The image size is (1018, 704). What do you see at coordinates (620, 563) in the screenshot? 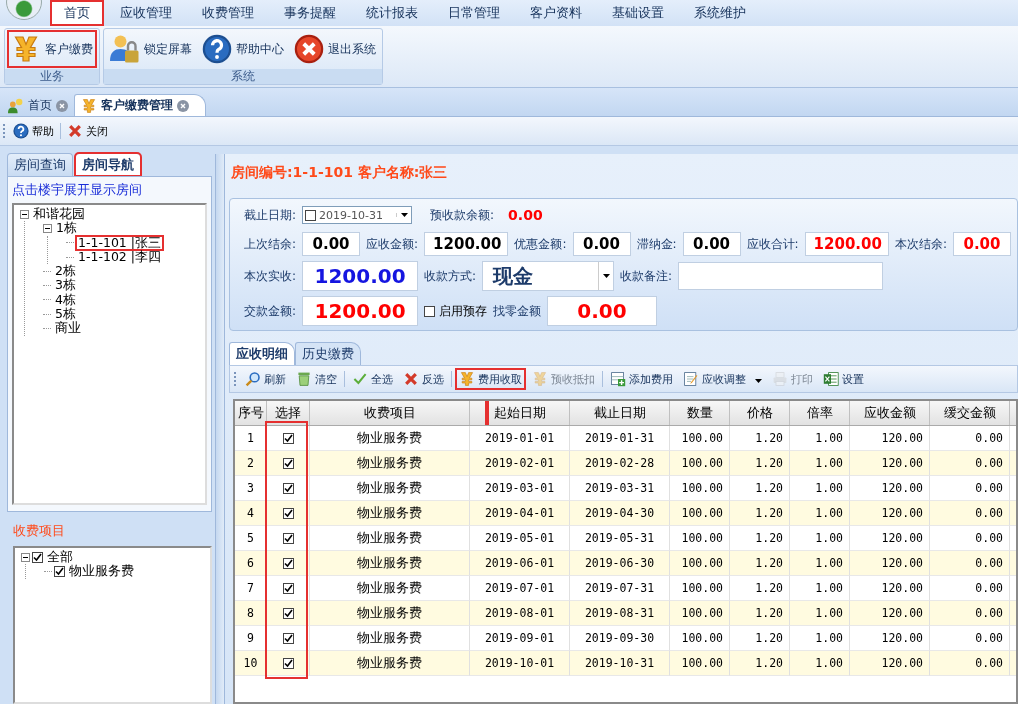
I see `table-cell: 2019-06-30` at bounding box center [620, 563].